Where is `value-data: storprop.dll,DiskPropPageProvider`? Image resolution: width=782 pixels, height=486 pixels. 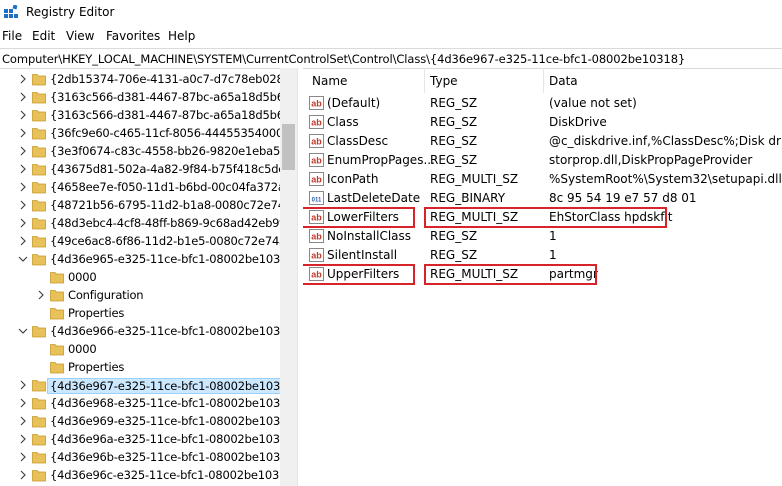
value-data: storprop.dll,DiskPropPageProvider is located at coordinates (651, 160).